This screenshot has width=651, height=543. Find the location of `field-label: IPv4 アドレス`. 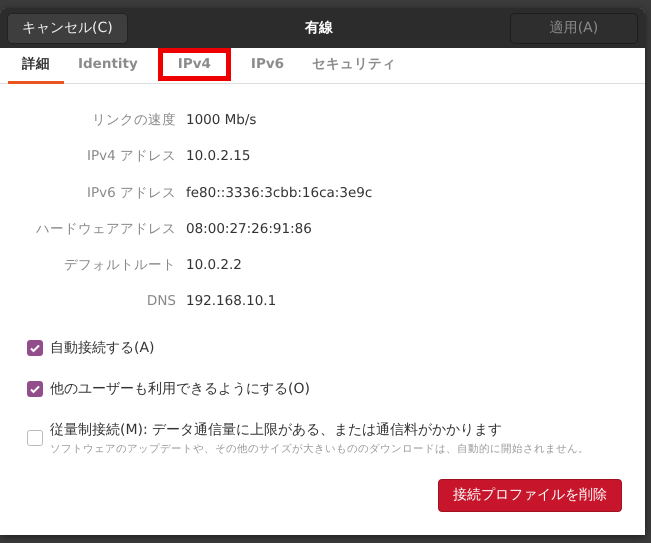

field-label: IPv4 アドレス is located at coordinates (131, 156).